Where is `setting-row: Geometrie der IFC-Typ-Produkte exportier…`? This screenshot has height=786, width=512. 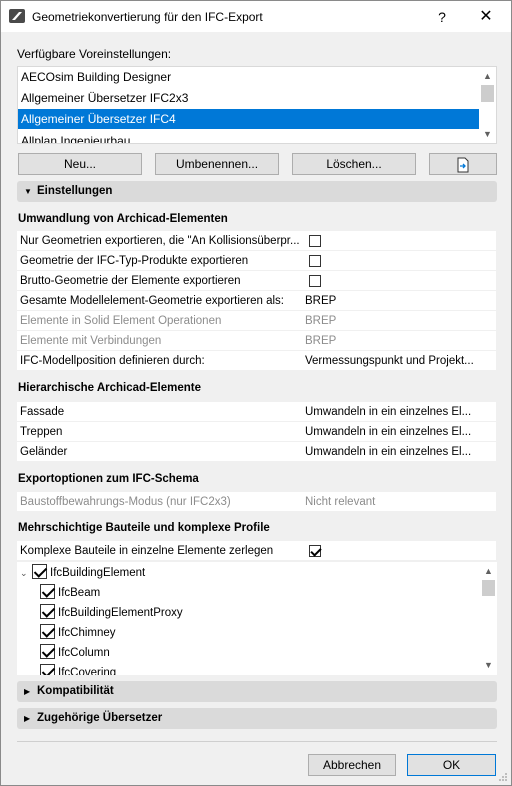
setting-row: Geometrie der IFC-Typ-Produkte exportier… is located at coordinates (256, 261).